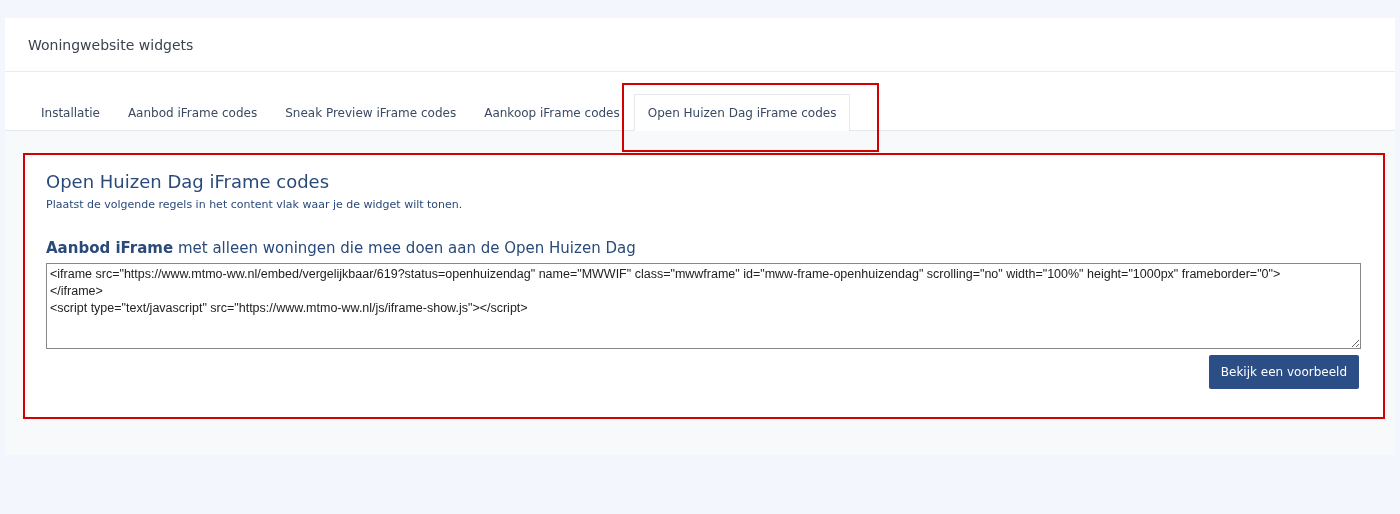 The image size is (1400, 514). Describe the element at coordinates (70, 112) in the screenshot. I see `tab: Installatie` at that location.